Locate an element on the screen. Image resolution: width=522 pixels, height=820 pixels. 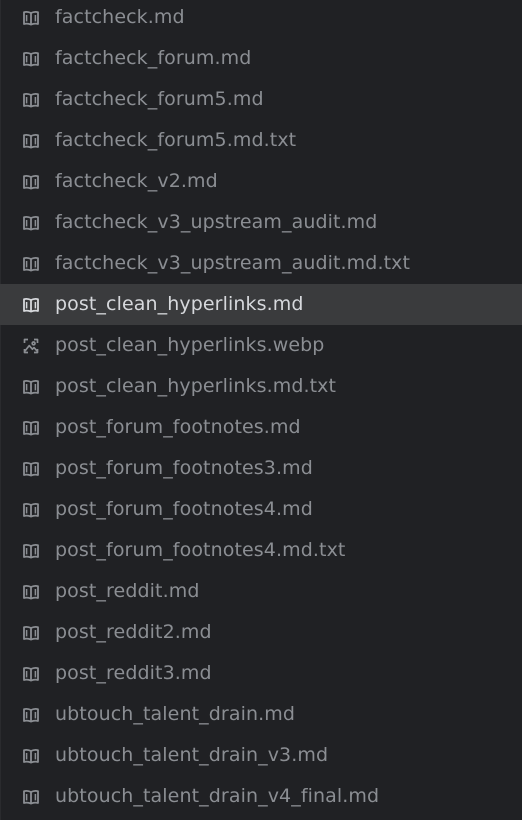
file-name: factcheck.md is located at coordinates (120, 17).